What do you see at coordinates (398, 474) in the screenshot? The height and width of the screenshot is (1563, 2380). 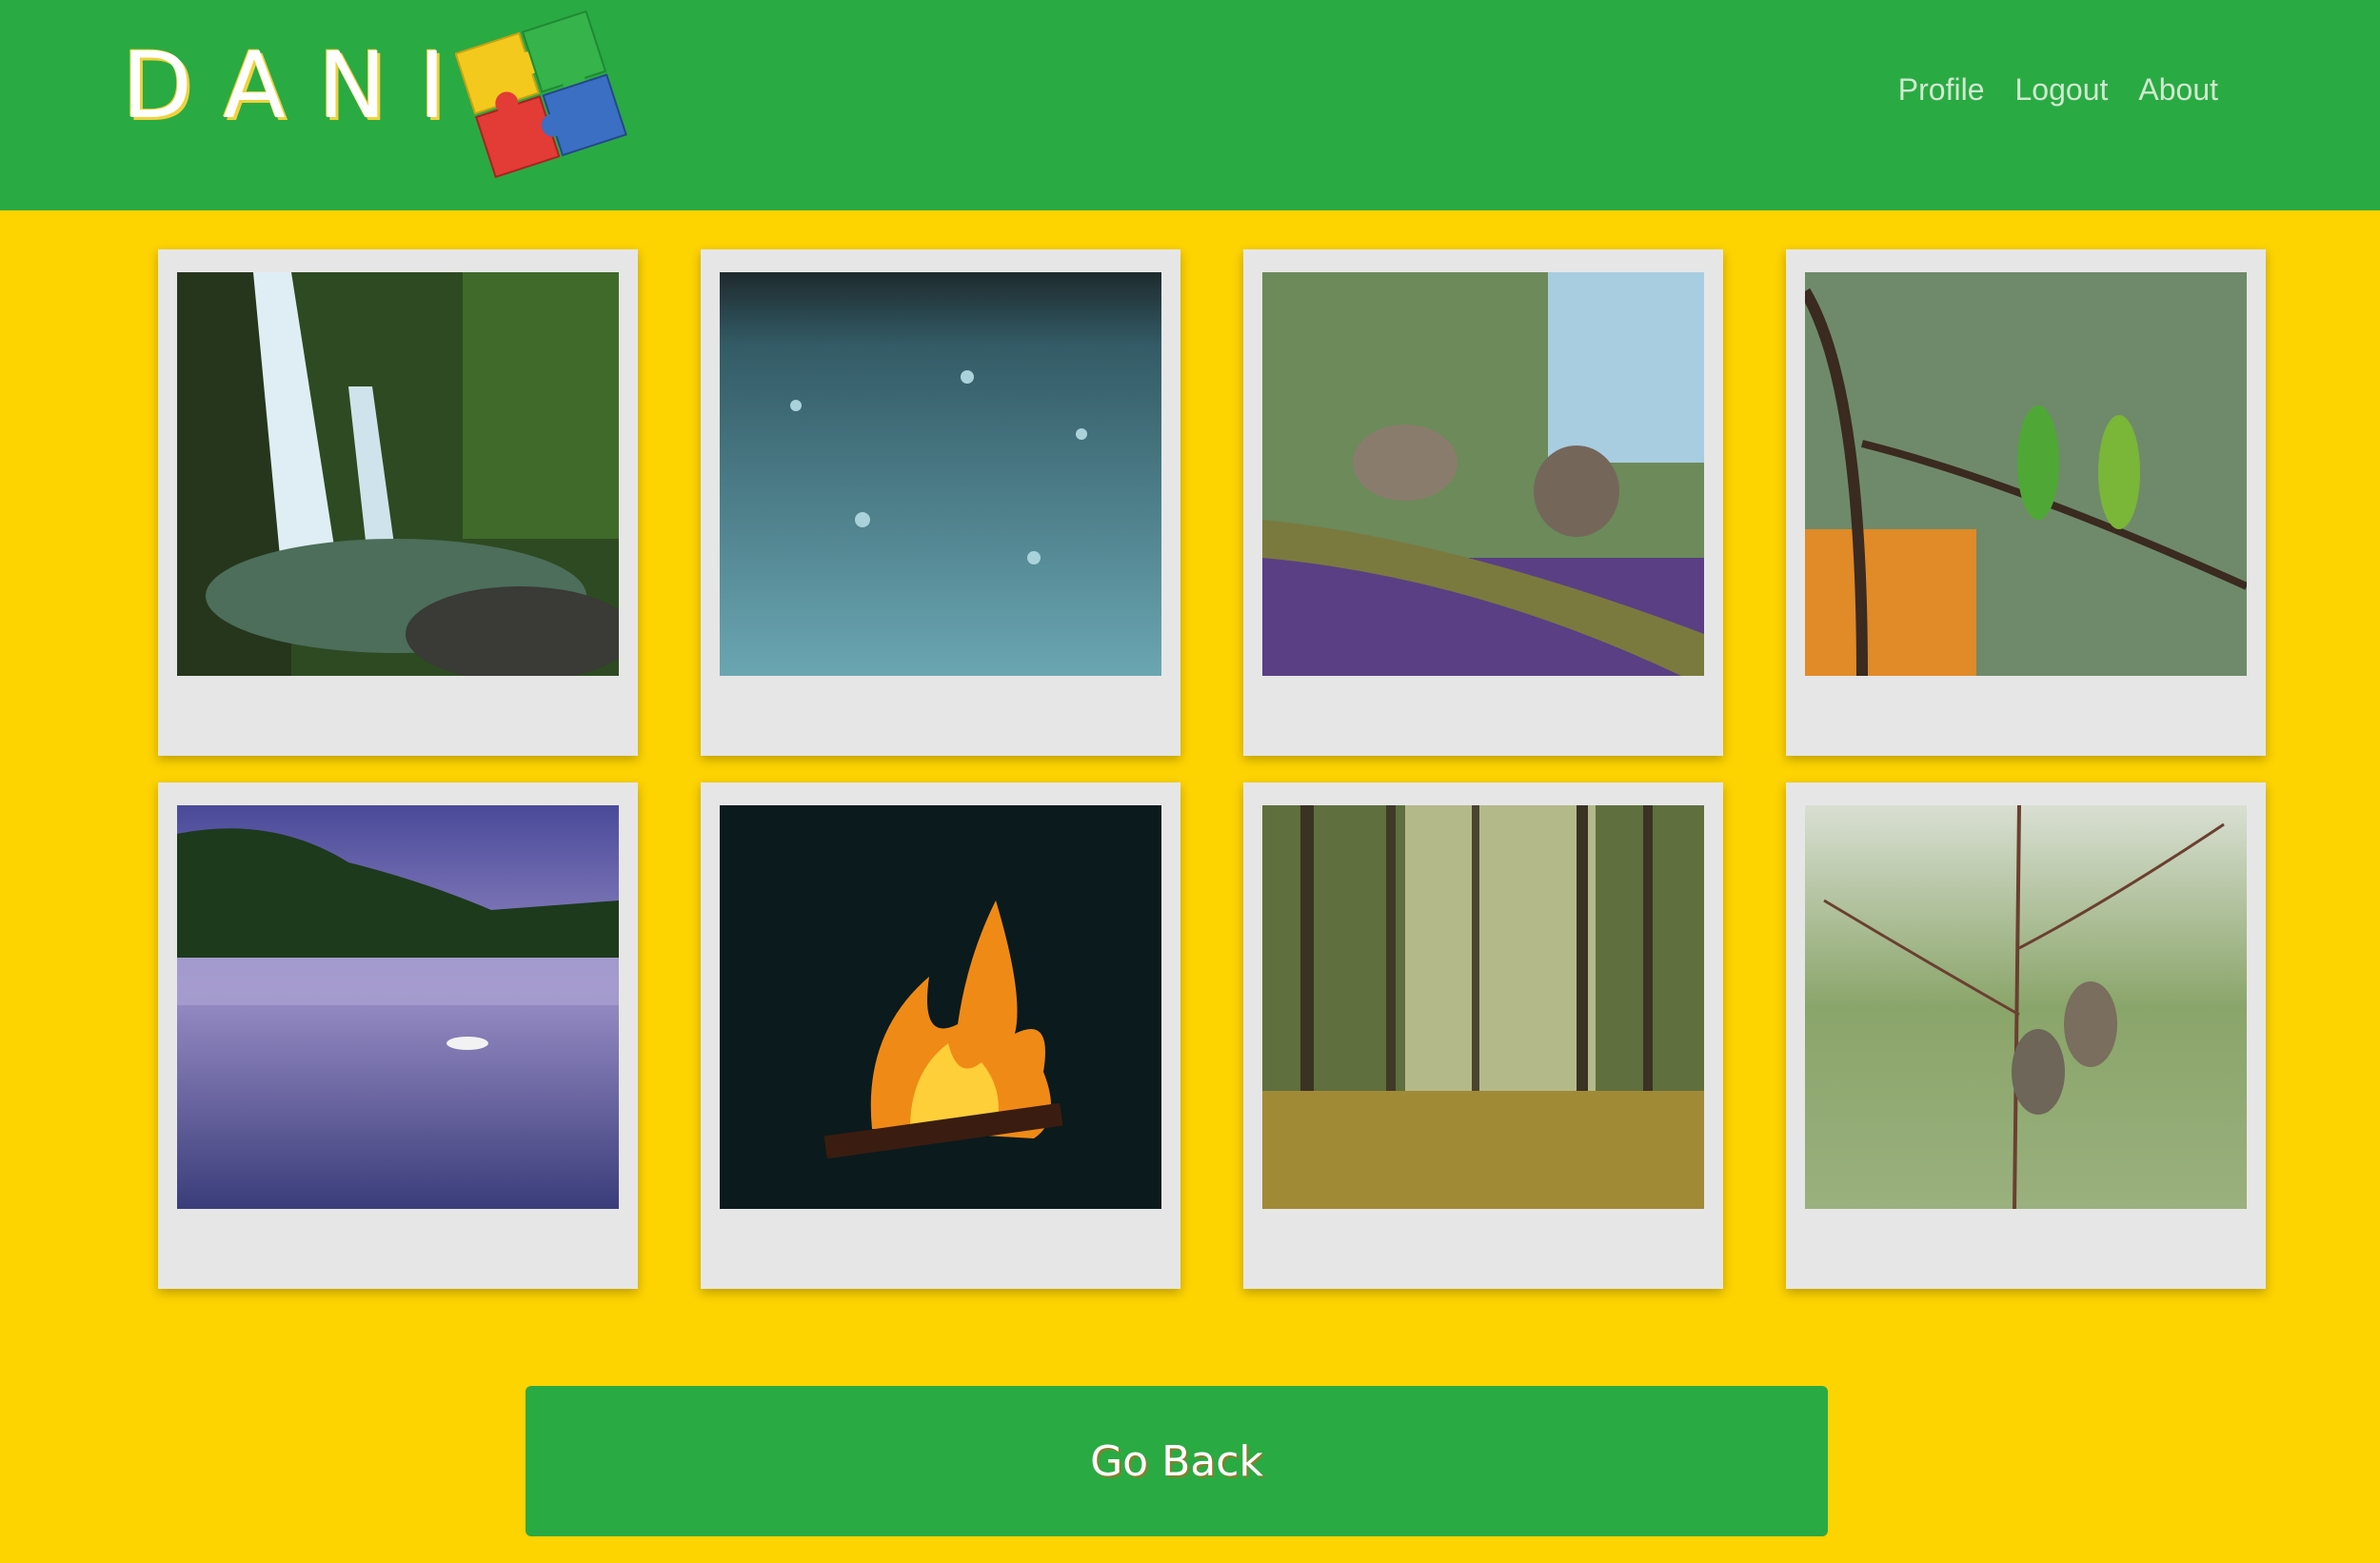 I see `waterfall-photo` at bounding box center [398, 474].